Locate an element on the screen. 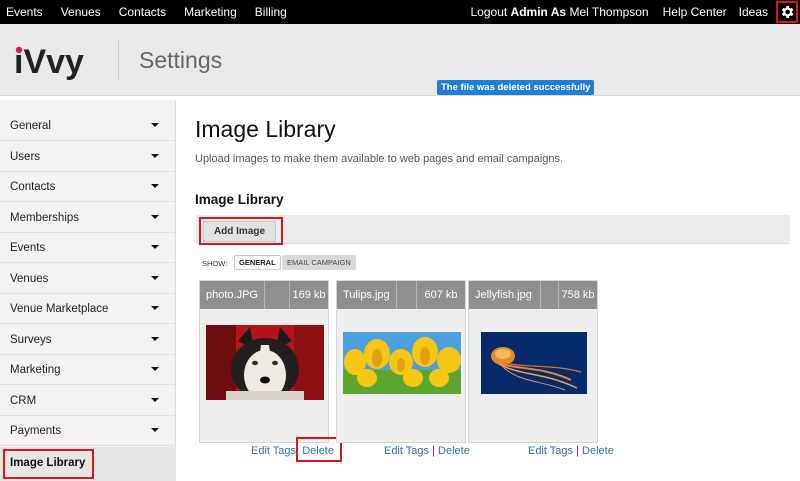  top-nav-left: Events Venues Contacts Marketing Billing is located at coordinates (155, 12).